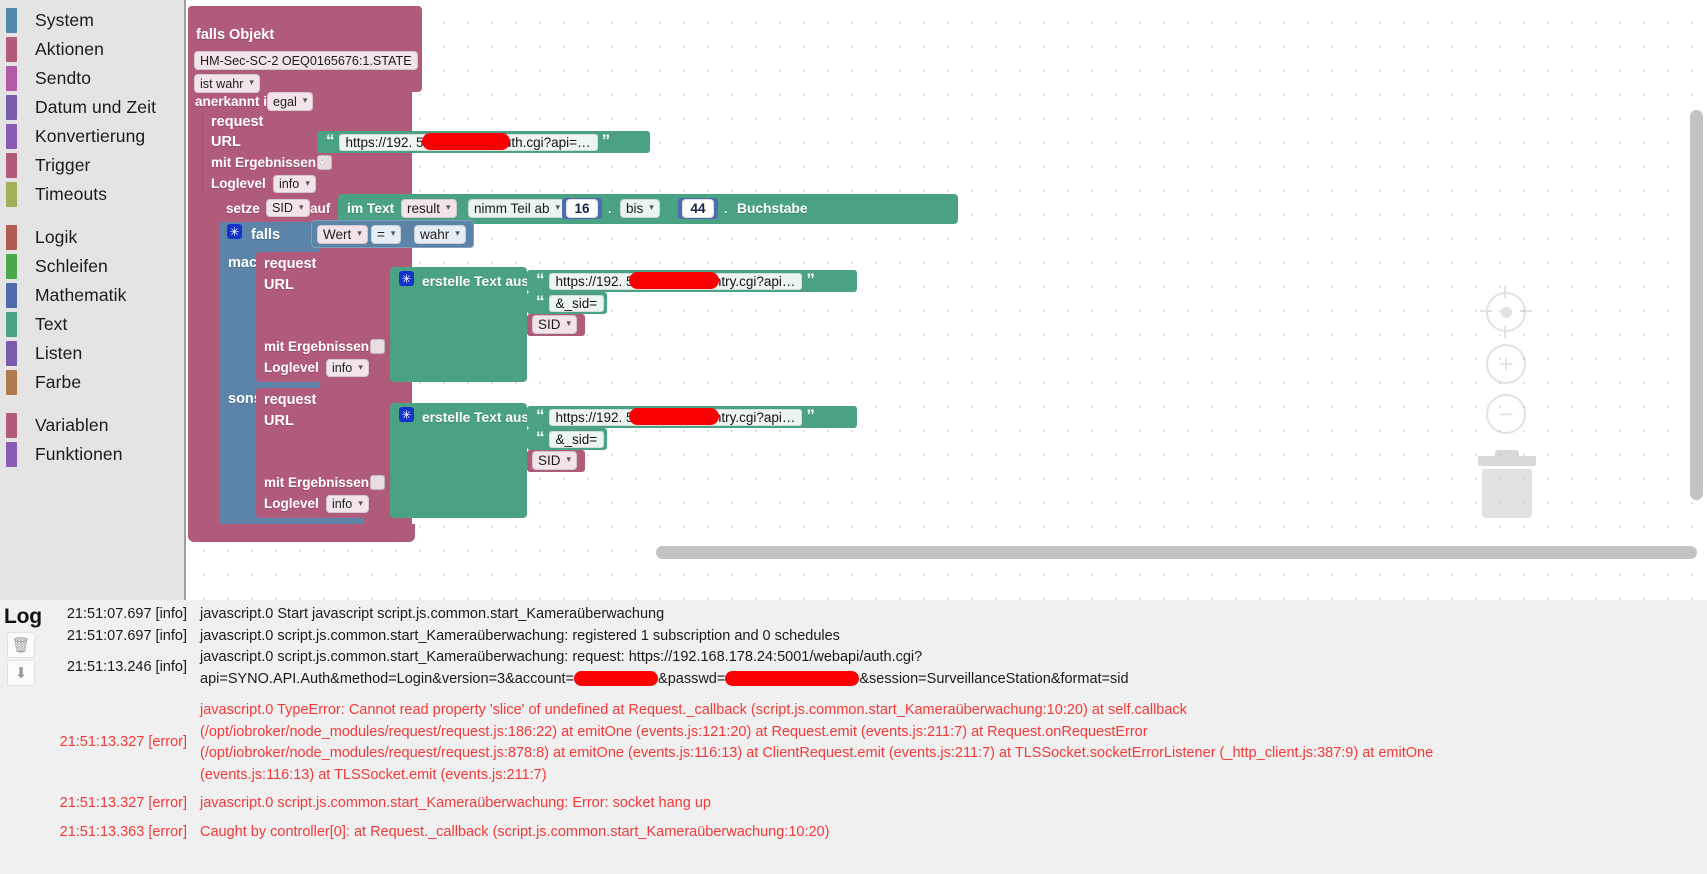 This screenshot has width=1707, height=874. What do you see at coordinates (71, 194) in the screenshot?
I see `toolbox-item-label: Timeouts` at bounding box center [71, 194].